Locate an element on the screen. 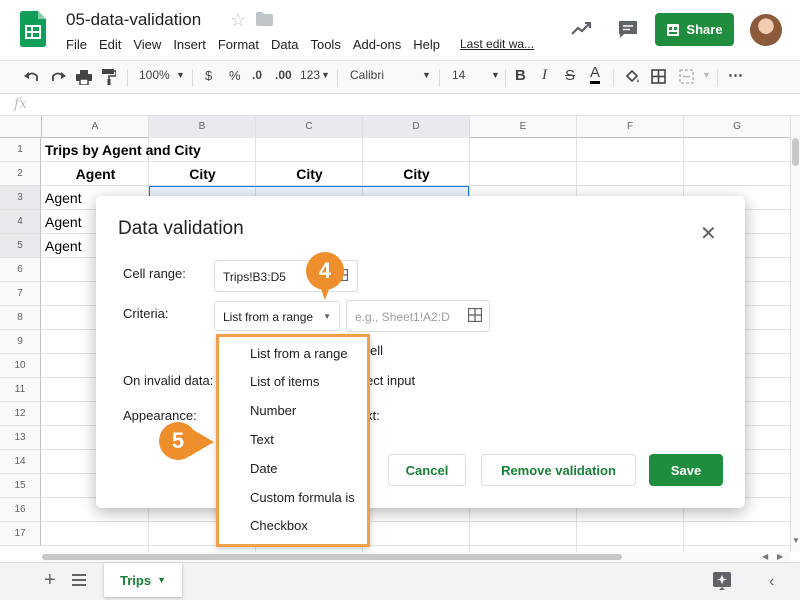 This screenshot has height=600, width=800. font-size-select: 14 is located at coordinates (458, 75).